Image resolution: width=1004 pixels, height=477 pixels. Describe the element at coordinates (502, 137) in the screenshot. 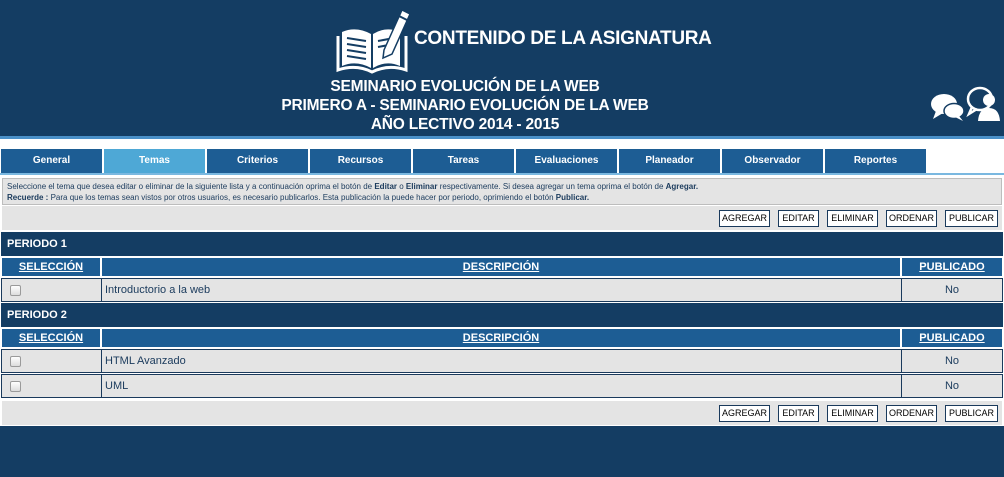

I see `header-divider` at that location.